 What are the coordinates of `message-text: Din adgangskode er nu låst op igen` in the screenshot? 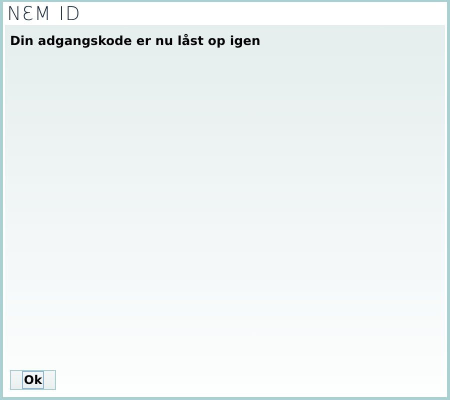 It's located at (136, 40).